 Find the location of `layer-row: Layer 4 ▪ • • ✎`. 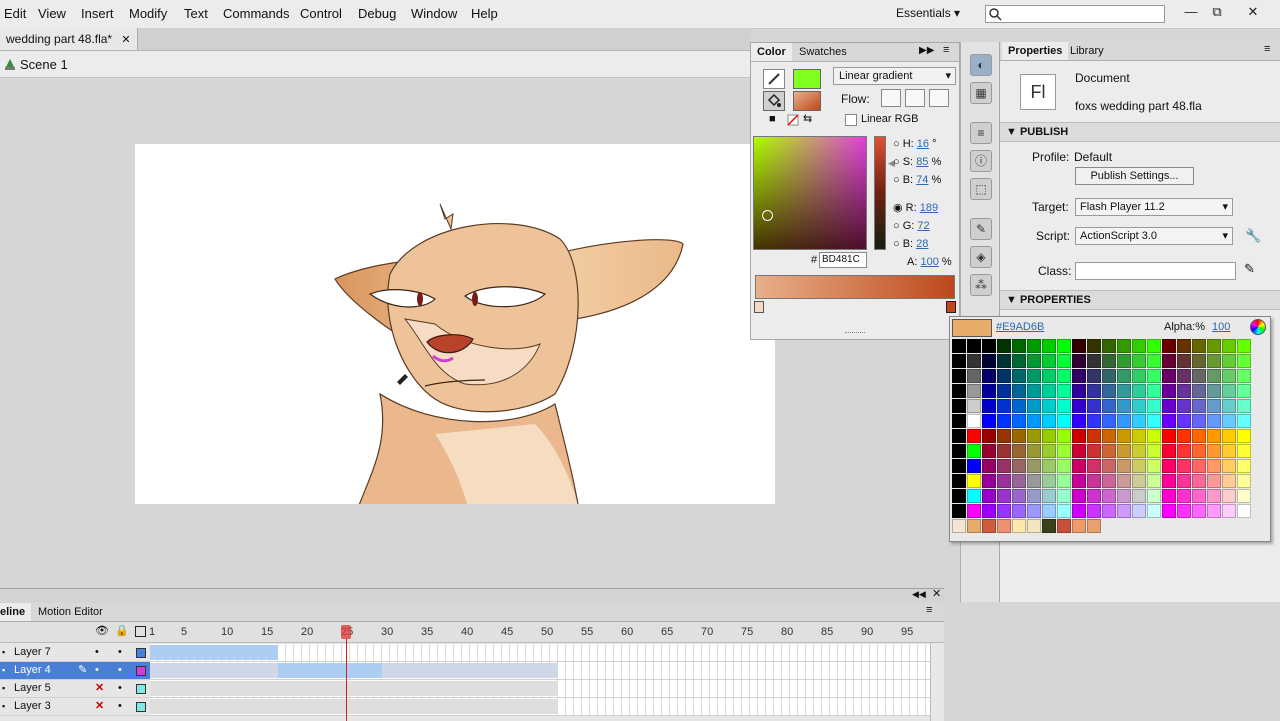

layer-row: Layer 4 ▪ • • ✎ is located at coordinates (75, 671).